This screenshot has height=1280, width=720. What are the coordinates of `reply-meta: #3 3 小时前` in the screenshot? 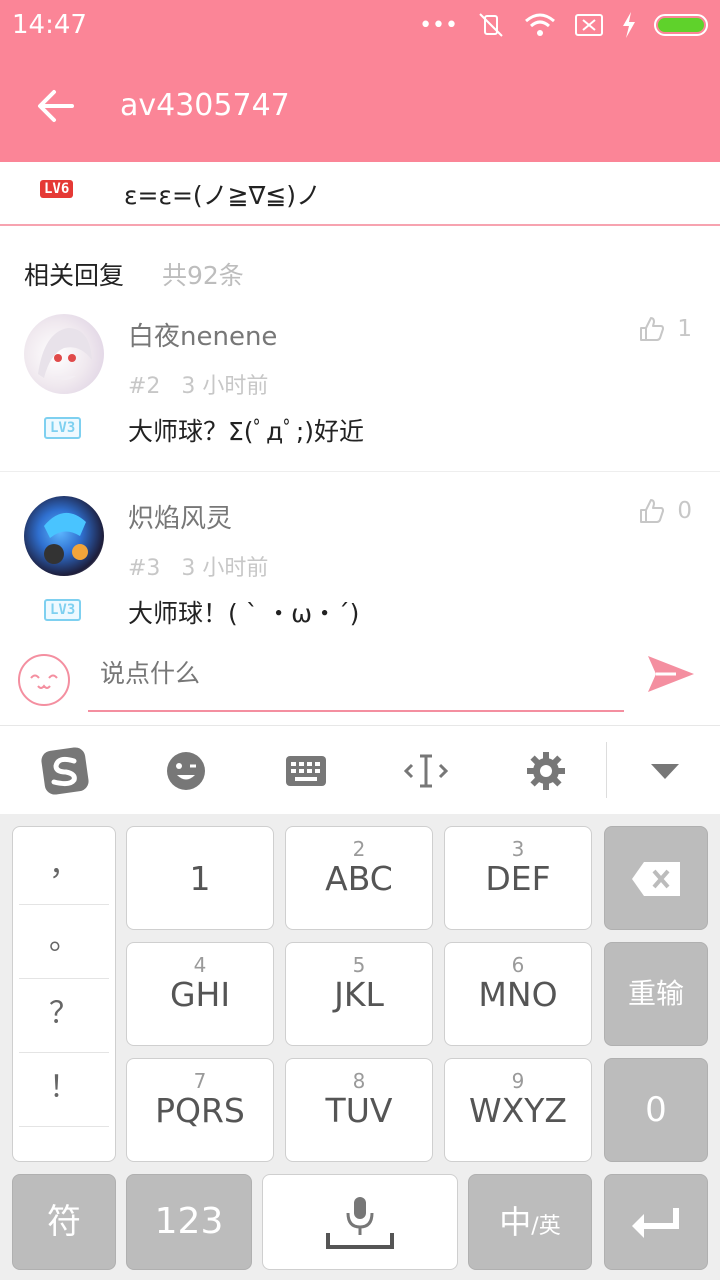 It's located at (198, 566).